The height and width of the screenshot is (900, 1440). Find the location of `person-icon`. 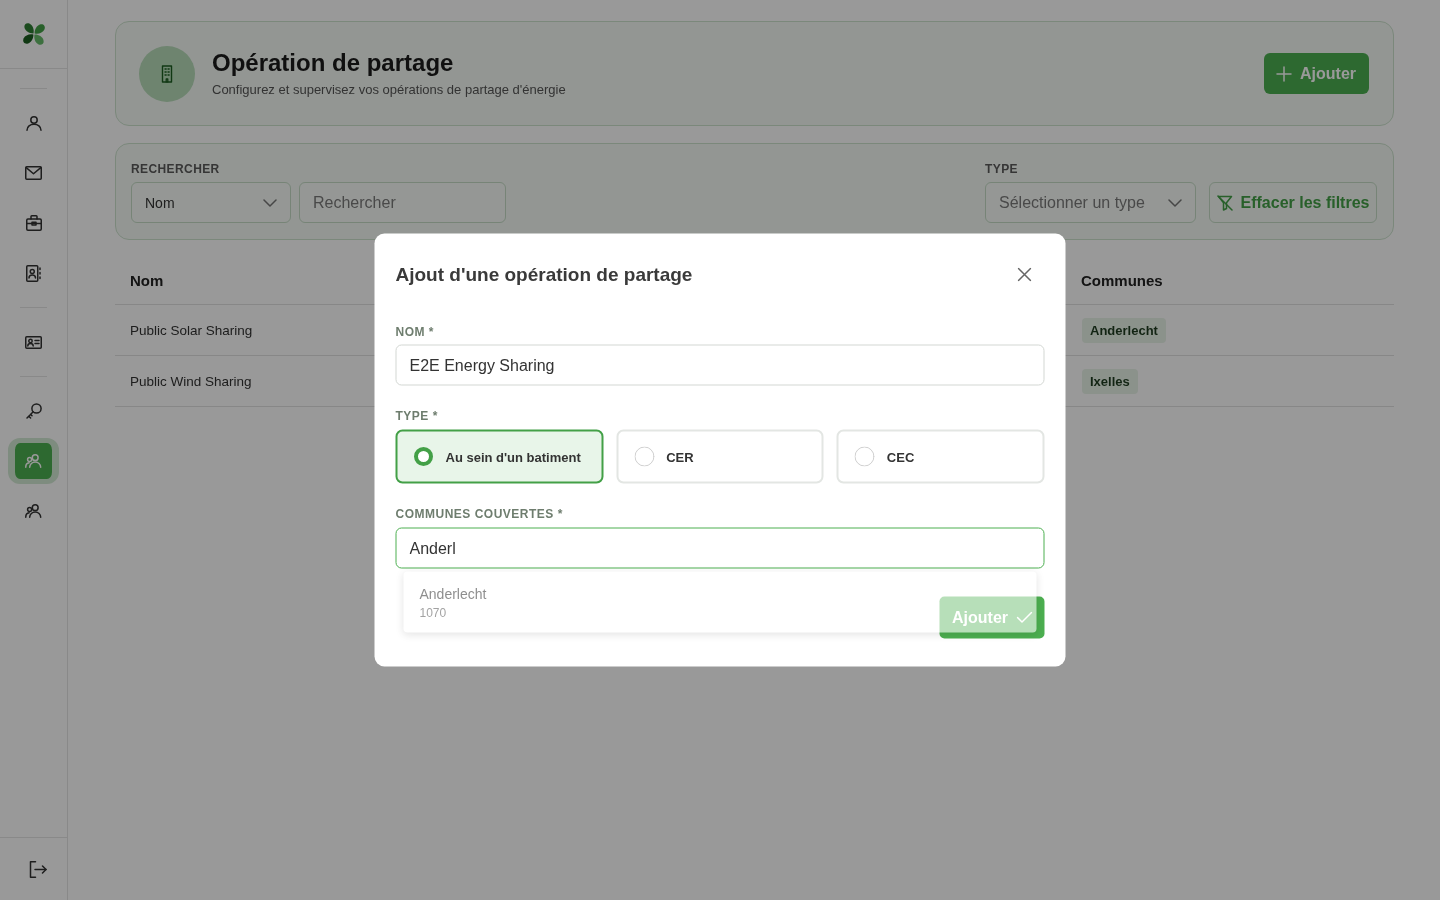

person-icon is located at coordinates (33, 123).